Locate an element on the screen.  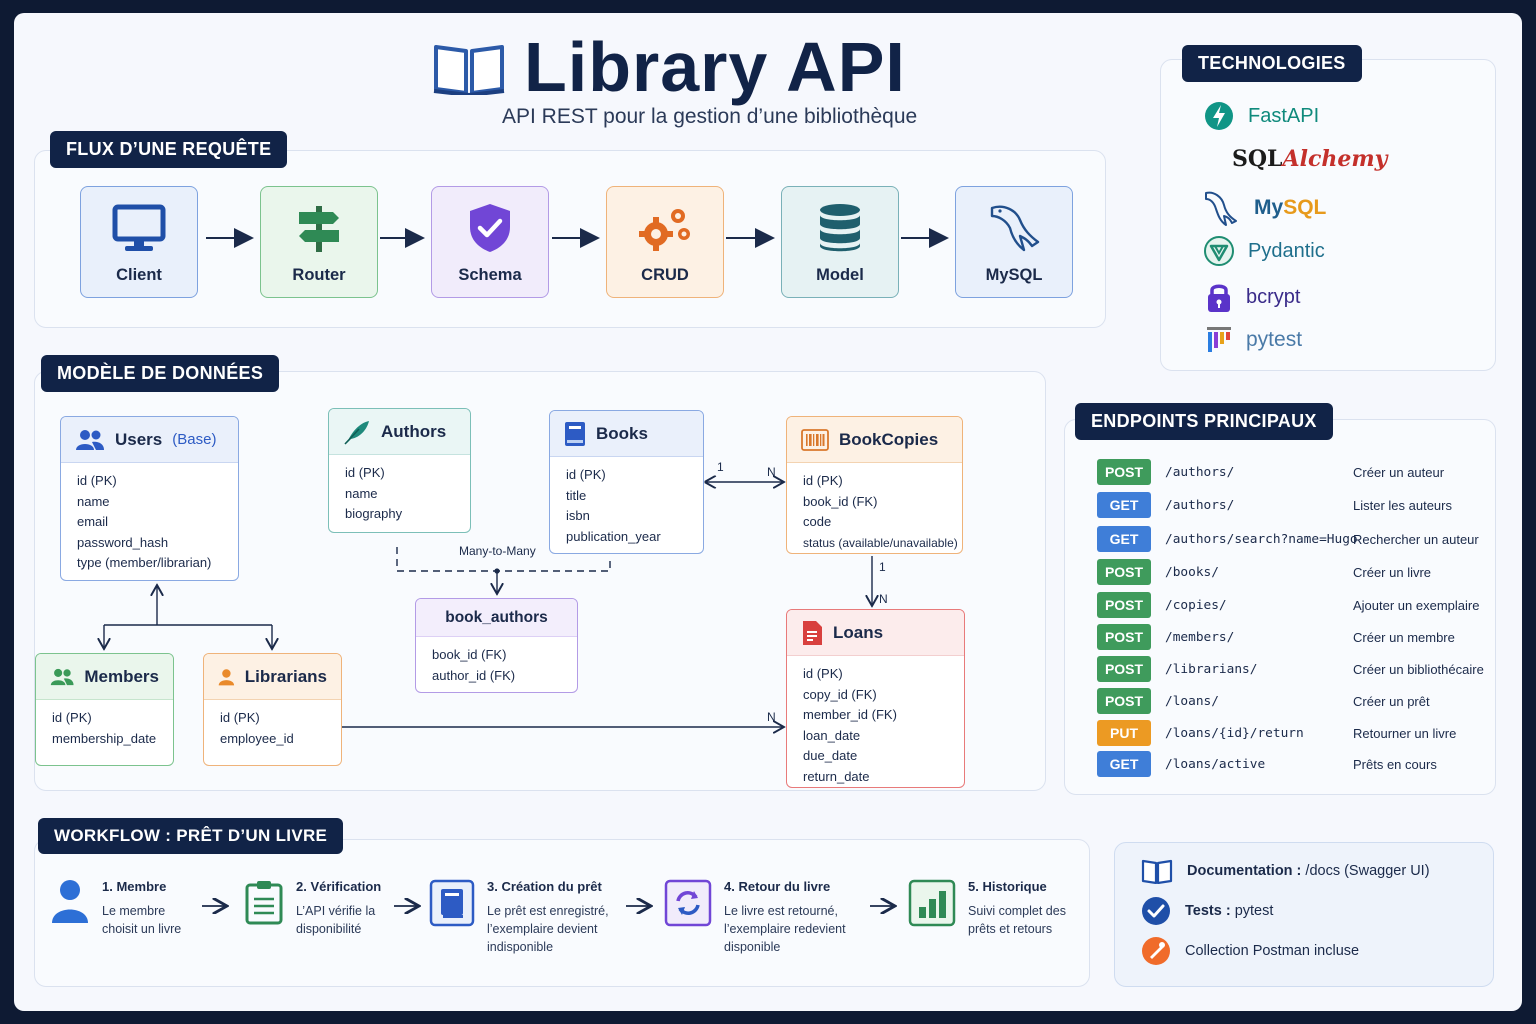
tech-sqlalchemy: SQLAlchemy is located at coordinates (1309, 159).